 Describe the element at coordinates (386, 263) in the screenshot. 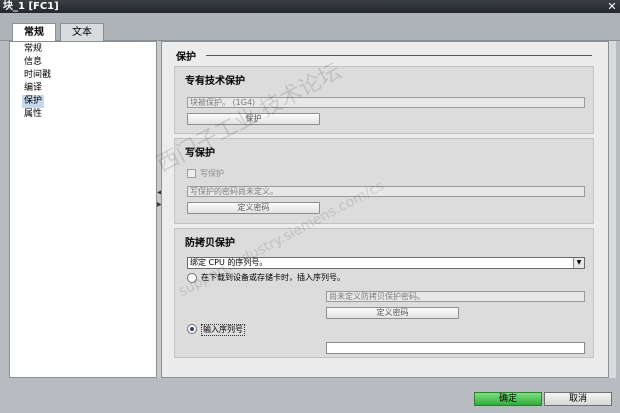

I see `copy-protection-select: 绑定 CPU 的序列号。 ▼` at that location.